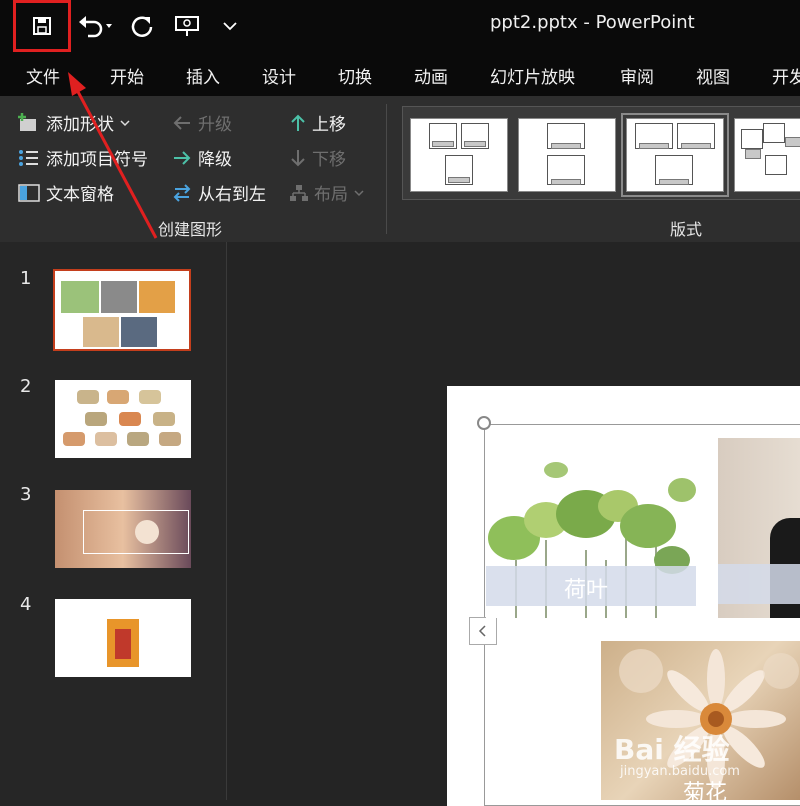  I want to click on slide-number: 3, so click(26, 494).